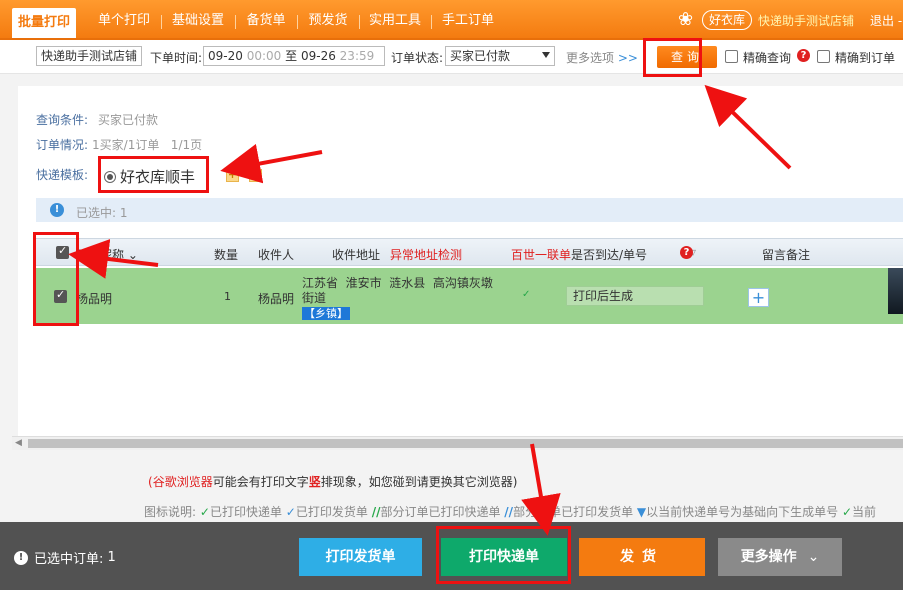 This screenshot has width=903, height=590. What do you see at coordinates (541, 255) in the screenshot?
I see `baishi-label: 百世一联单` at bounding box center [541, 255].